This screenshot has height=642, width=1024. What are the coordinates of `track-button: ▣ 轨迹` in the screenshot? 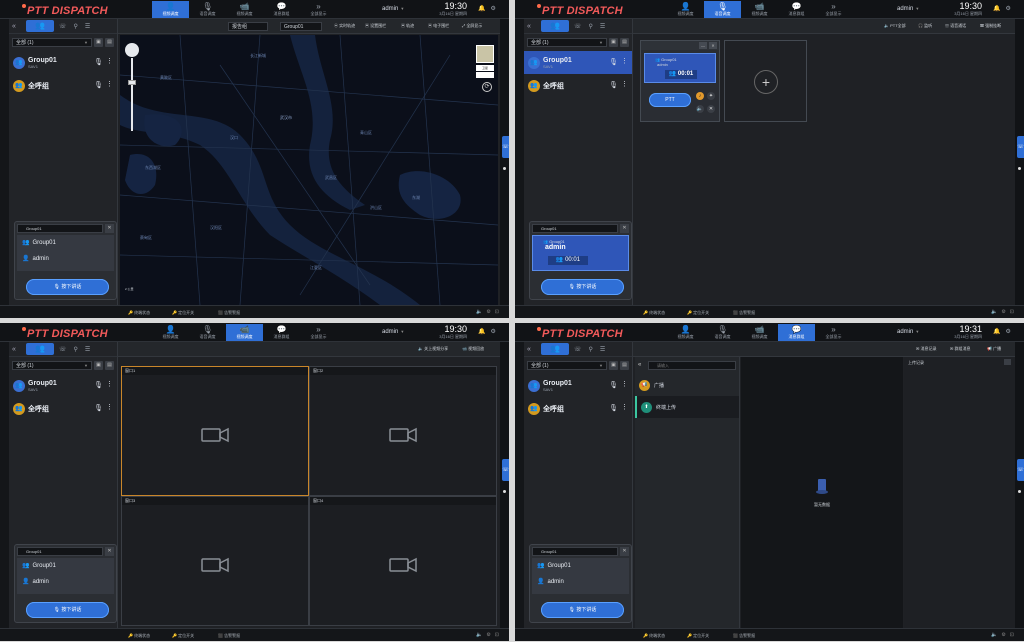 It's located at (407, 26).